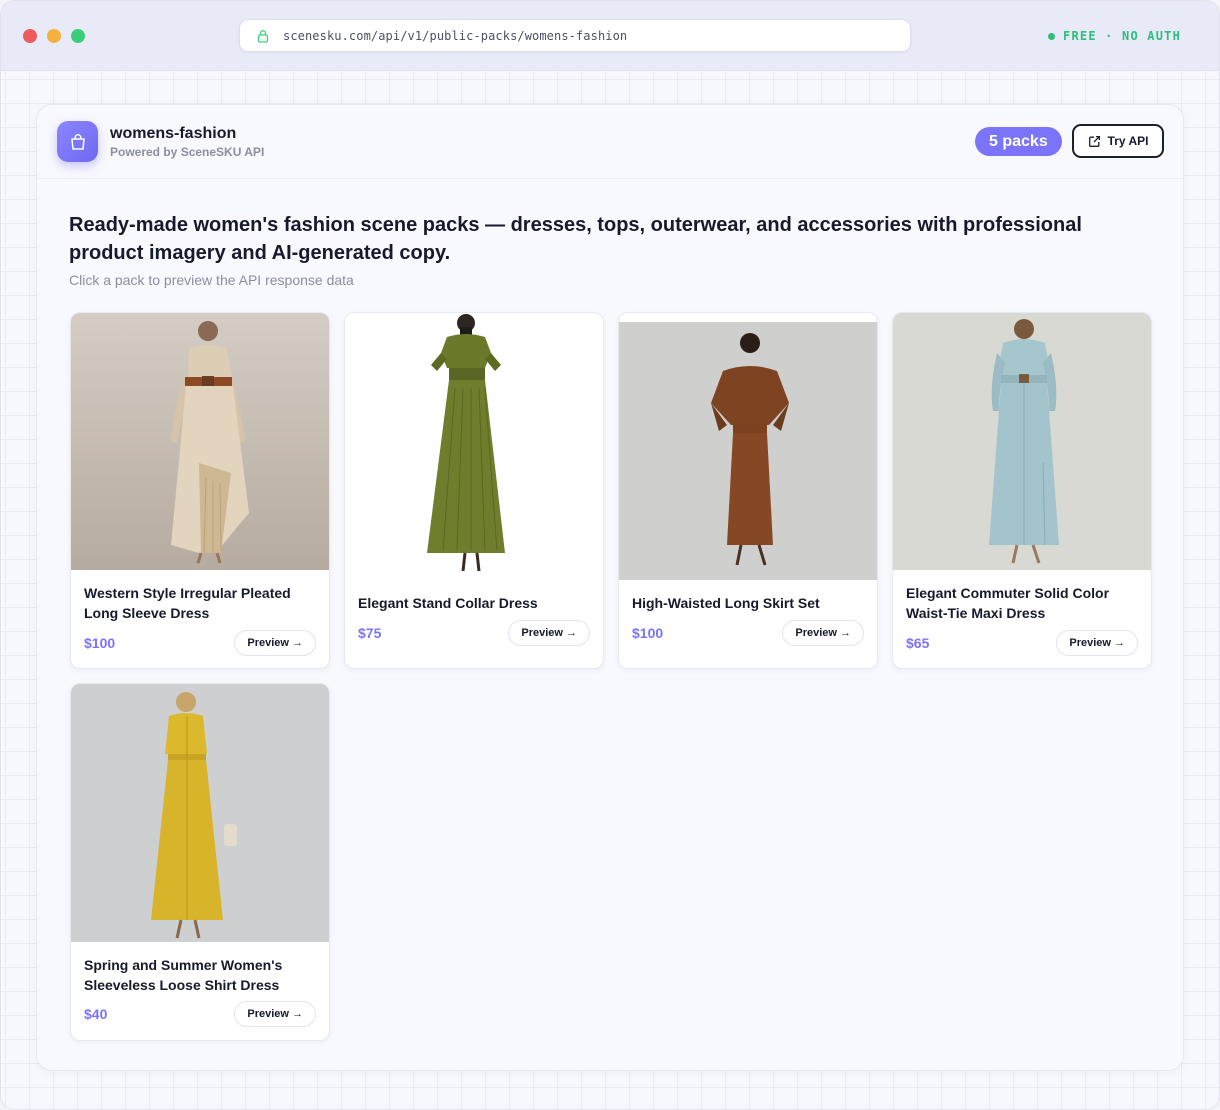 The height and width of the screenshot is (1110, 1220). I want to click on free-no-auth-label: FREE · NO AUTH, so click(1122, 36).